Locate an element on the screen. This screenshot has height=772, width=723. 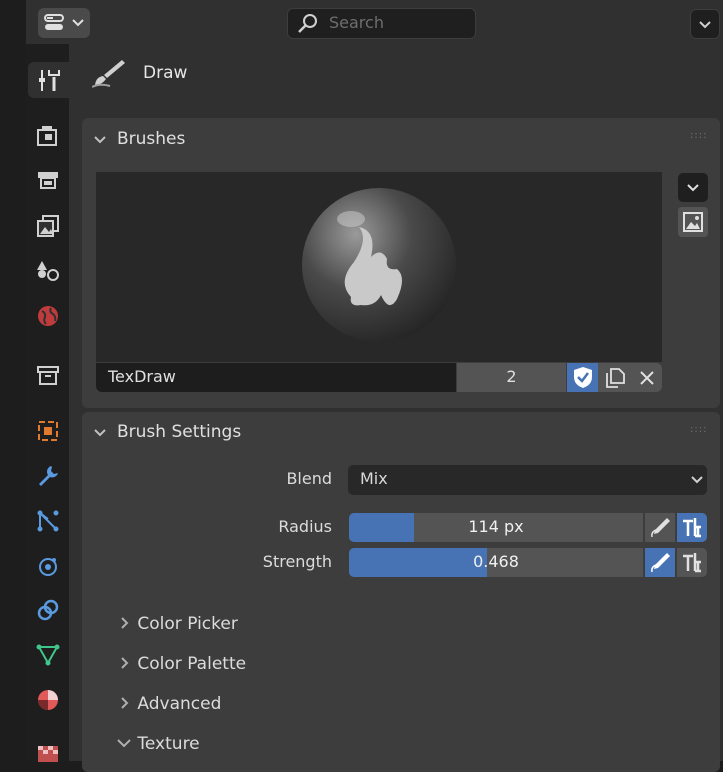
output-icon is located at coordinates (48, 180).